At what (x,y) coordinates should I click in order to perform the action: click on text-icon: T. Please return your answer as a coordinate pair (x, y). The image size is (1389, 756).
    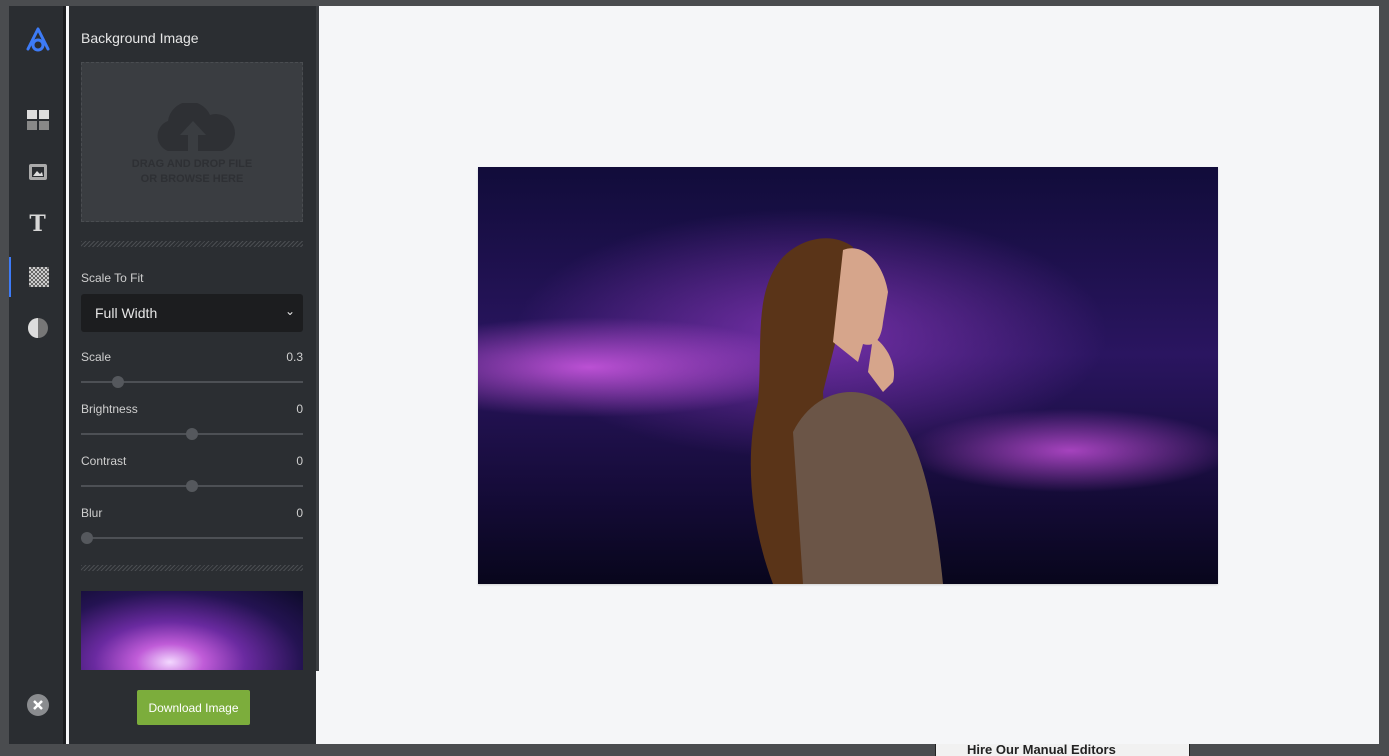
    Looking at the image, I should click on (37, 224).